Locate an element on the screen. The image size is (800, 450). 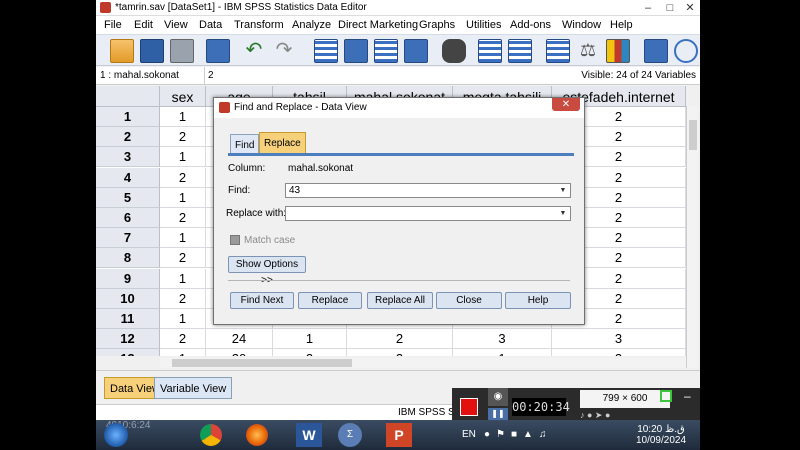
menu-add-ons: Add-ons is located at coordinates (530, 25).